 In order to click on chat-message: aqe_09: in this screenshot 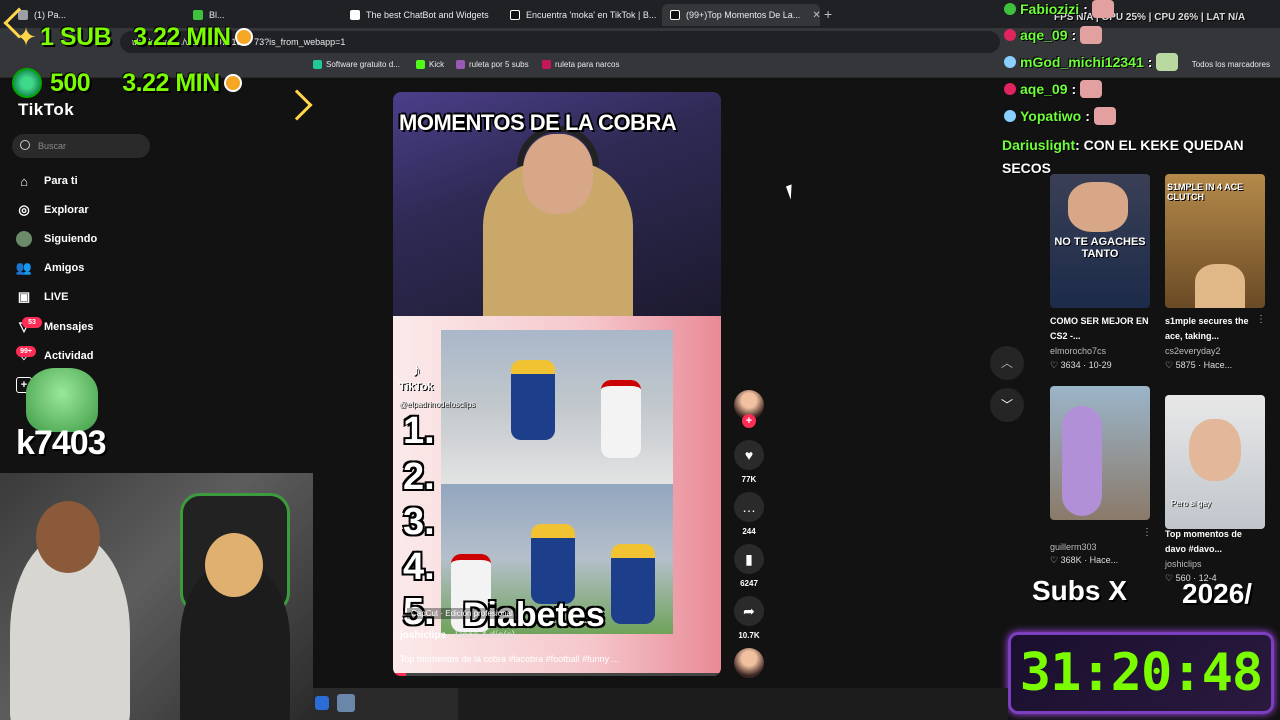, I will do `click(1053, 89)`.